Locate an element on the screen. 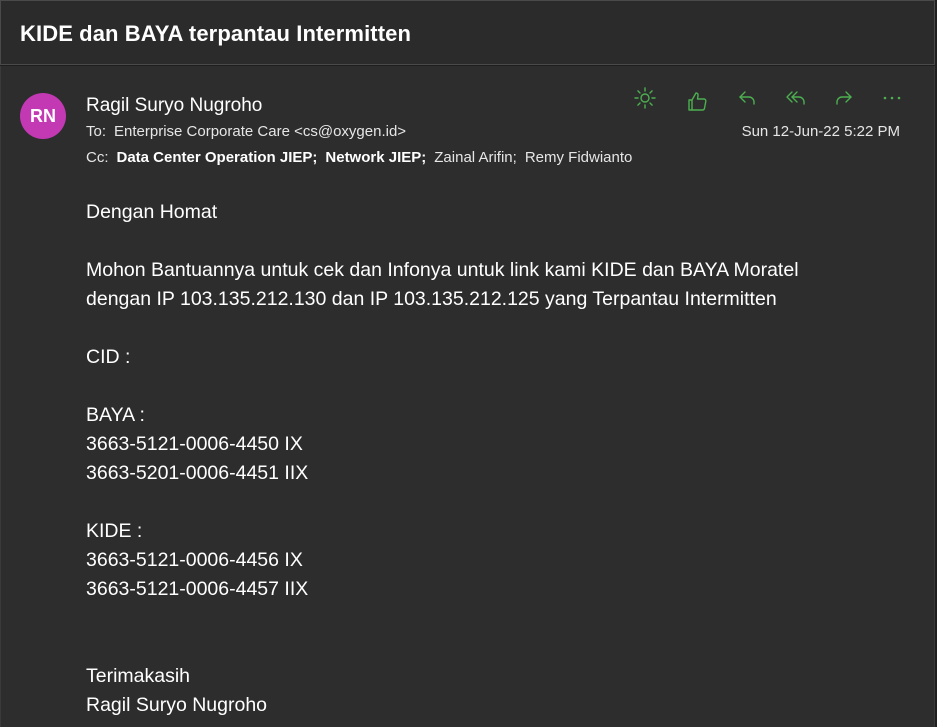 This screenshot has width=937, height=727. body-line: KIDE : is located at coordinates (114, 531).